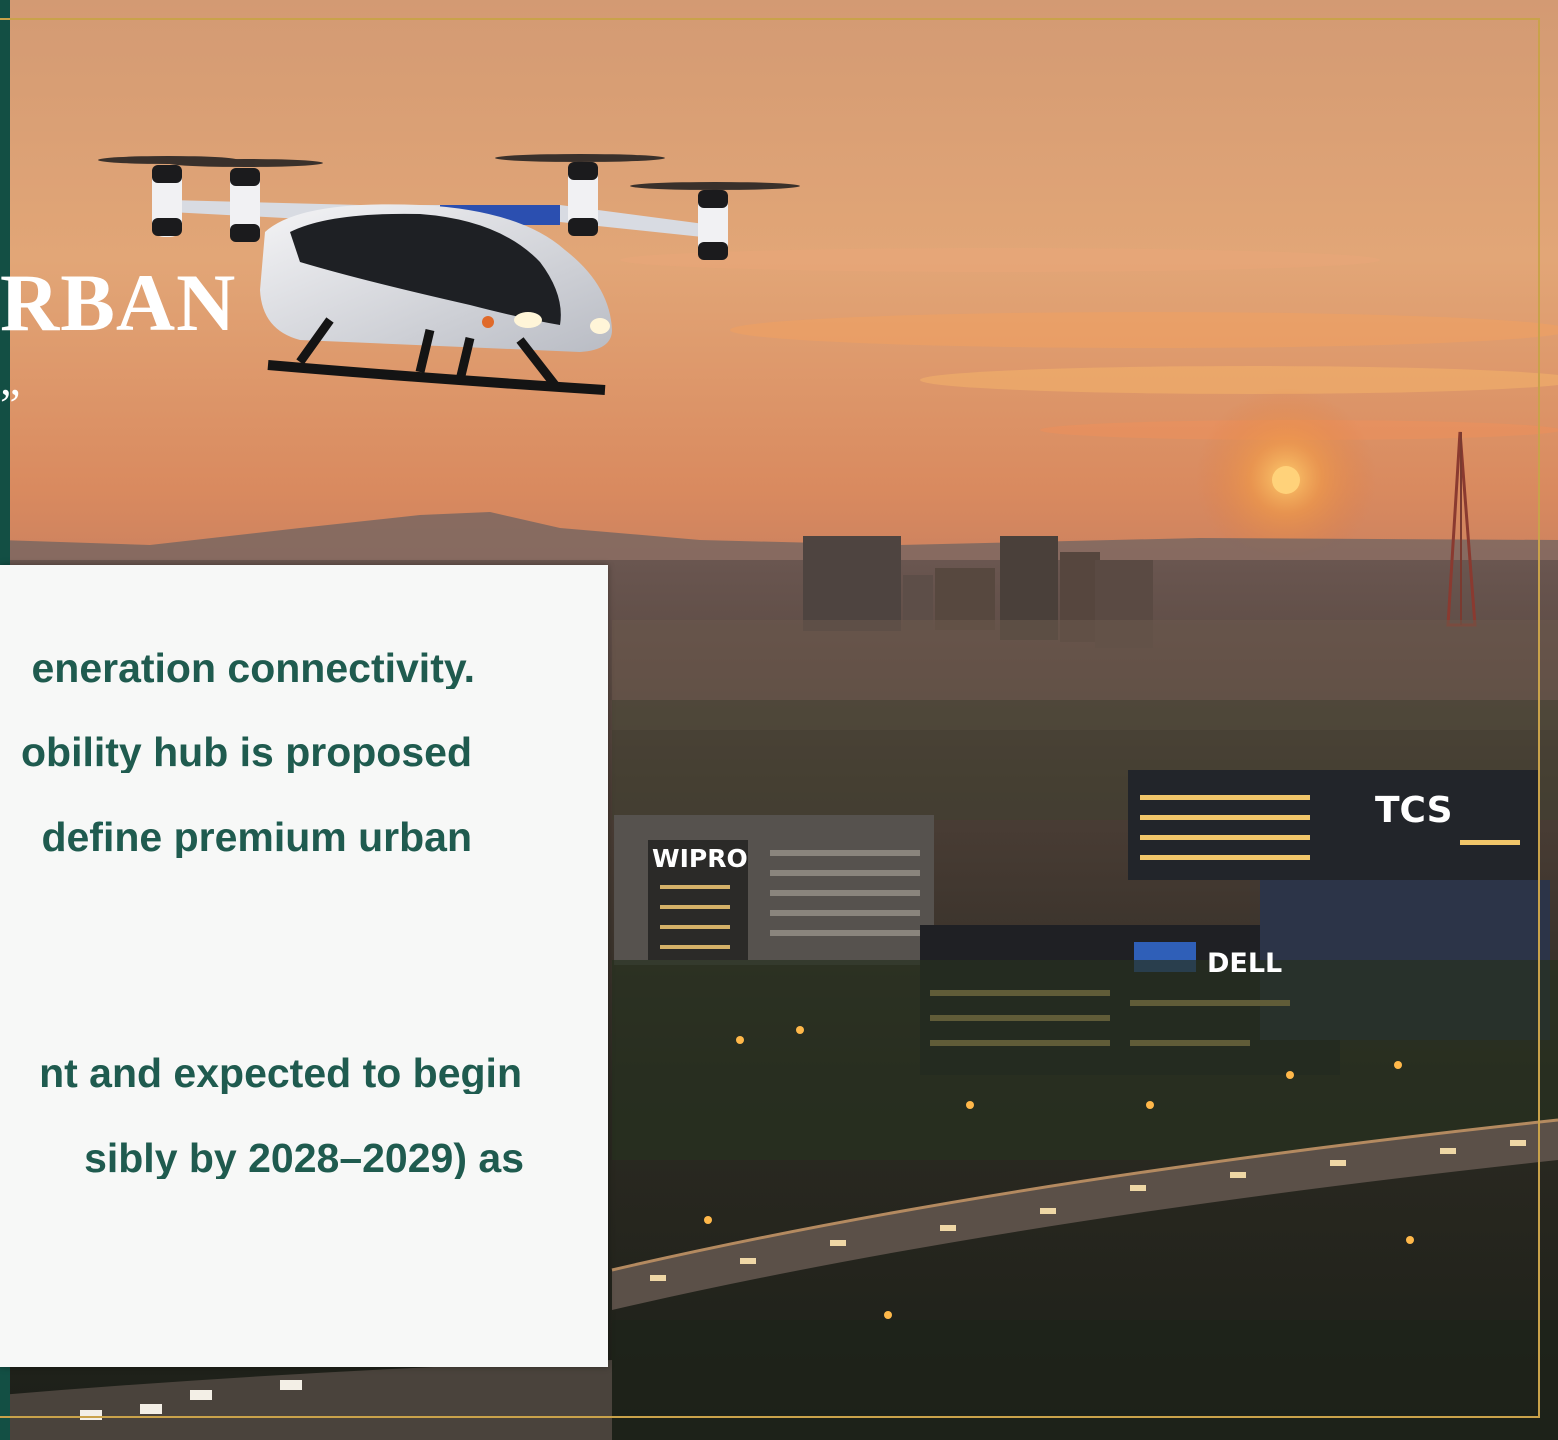 This screenshot has width=1558, height=1440. What do you see at coordinates (118, 302) in the screenshot?
I see `slide-title-fragment: RBAN` at bounding box center [118, 302].